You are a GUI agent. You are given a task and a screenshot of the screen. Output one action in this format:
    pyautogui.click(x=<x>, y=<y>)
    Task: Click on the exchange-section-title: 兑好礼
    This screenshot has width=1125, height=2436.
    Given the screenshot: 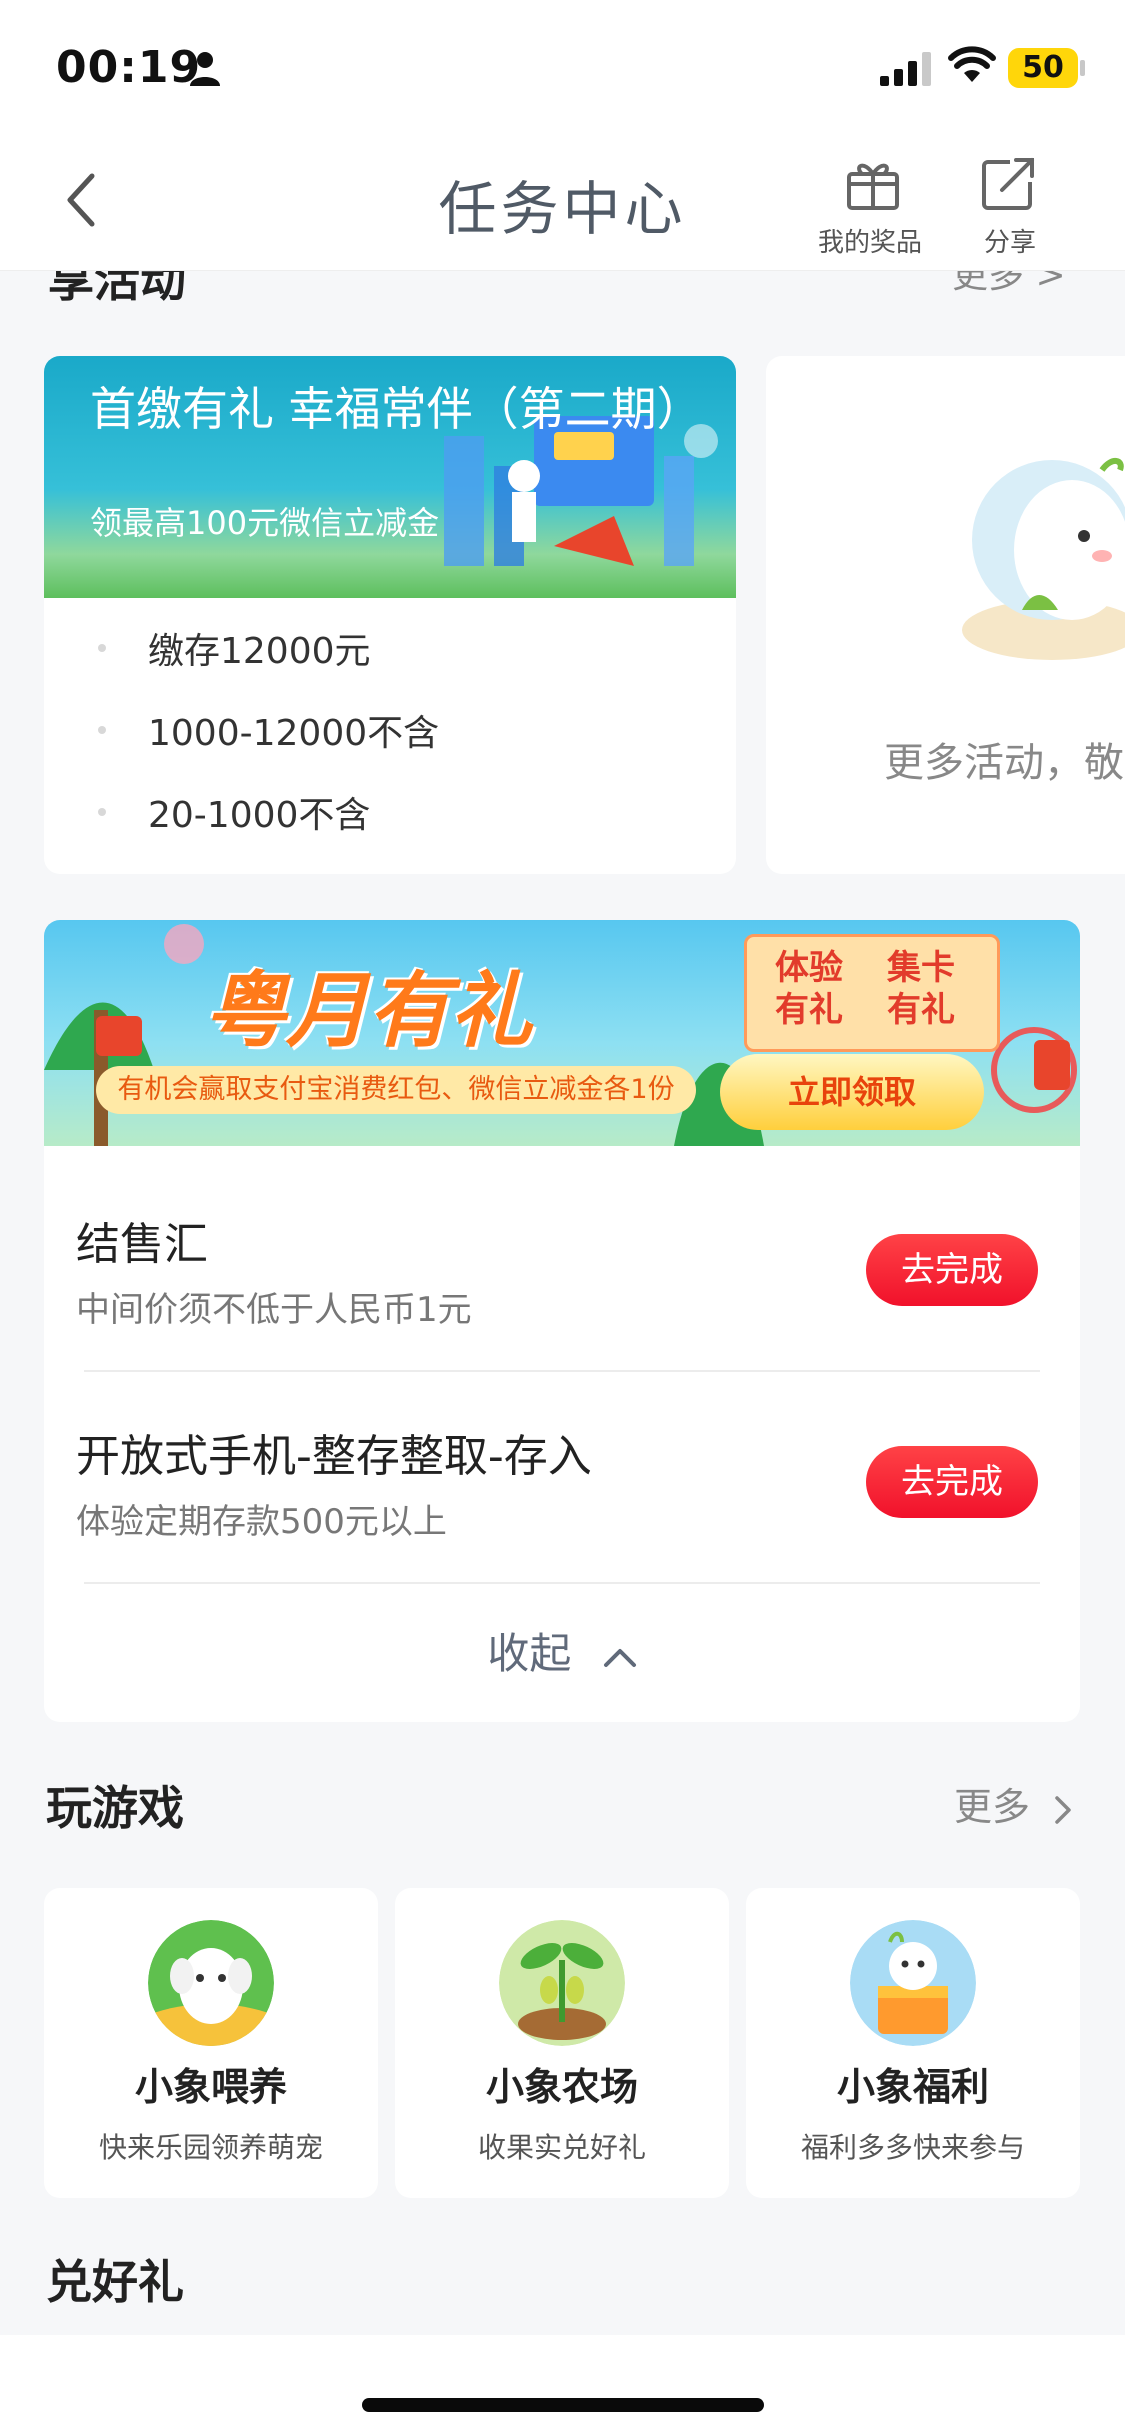 What is the action you would take?
    pyautogui.click(x=115, y=2282)
    